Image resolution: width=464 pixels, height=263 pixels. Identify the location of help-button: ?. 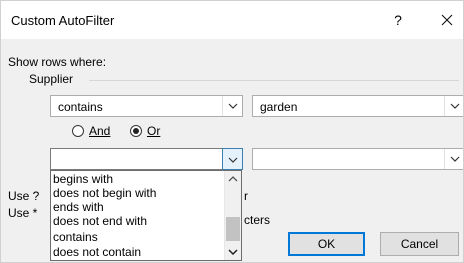
(398, 20).